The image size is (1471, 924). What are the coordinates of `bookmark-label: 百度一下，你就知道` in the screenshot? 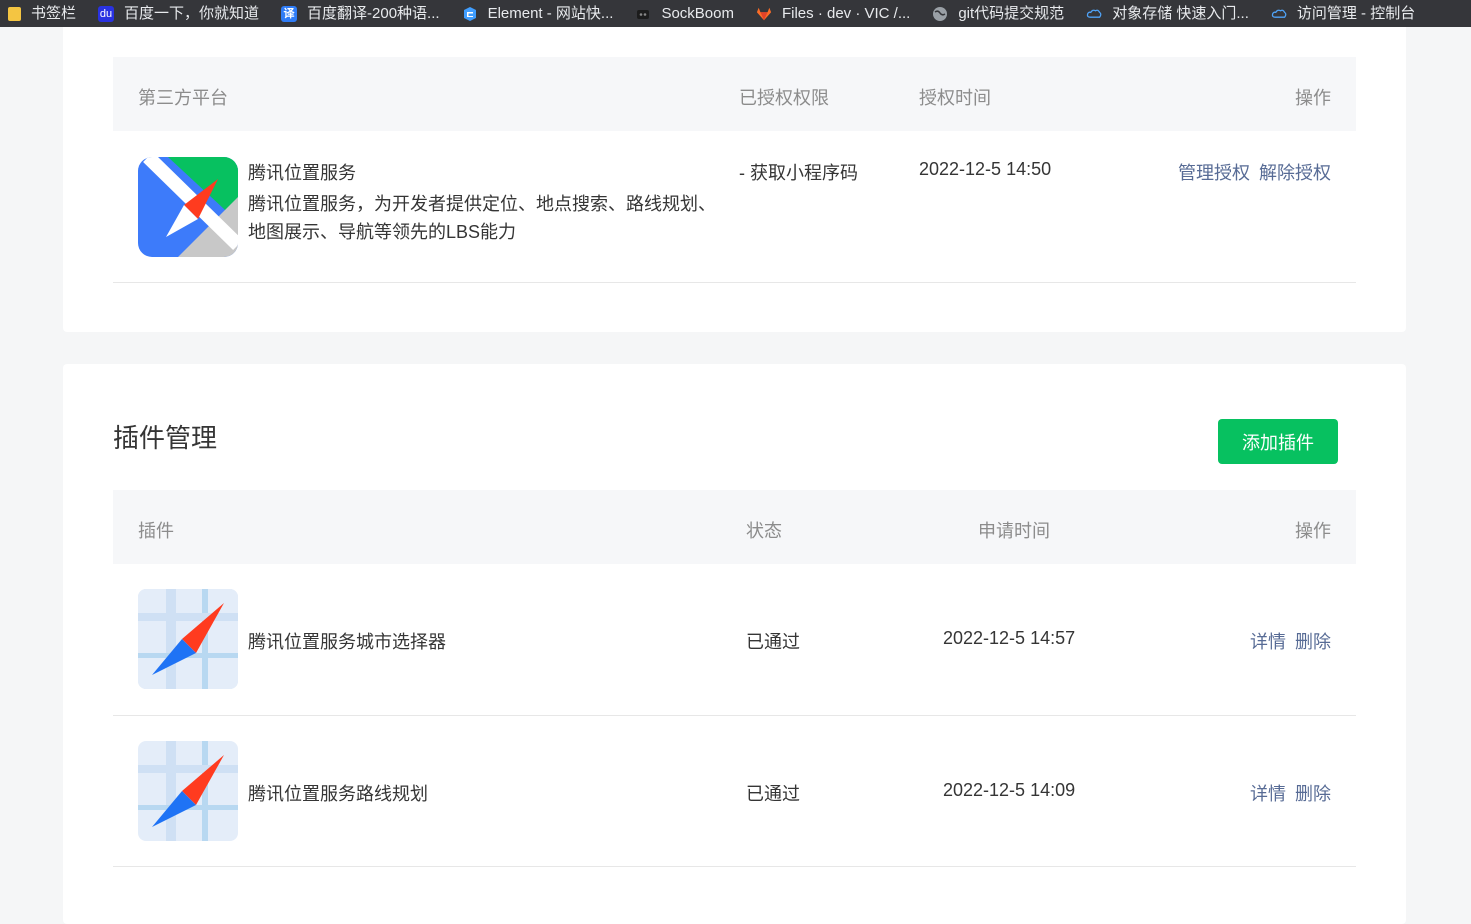 It's located at (192, 13).